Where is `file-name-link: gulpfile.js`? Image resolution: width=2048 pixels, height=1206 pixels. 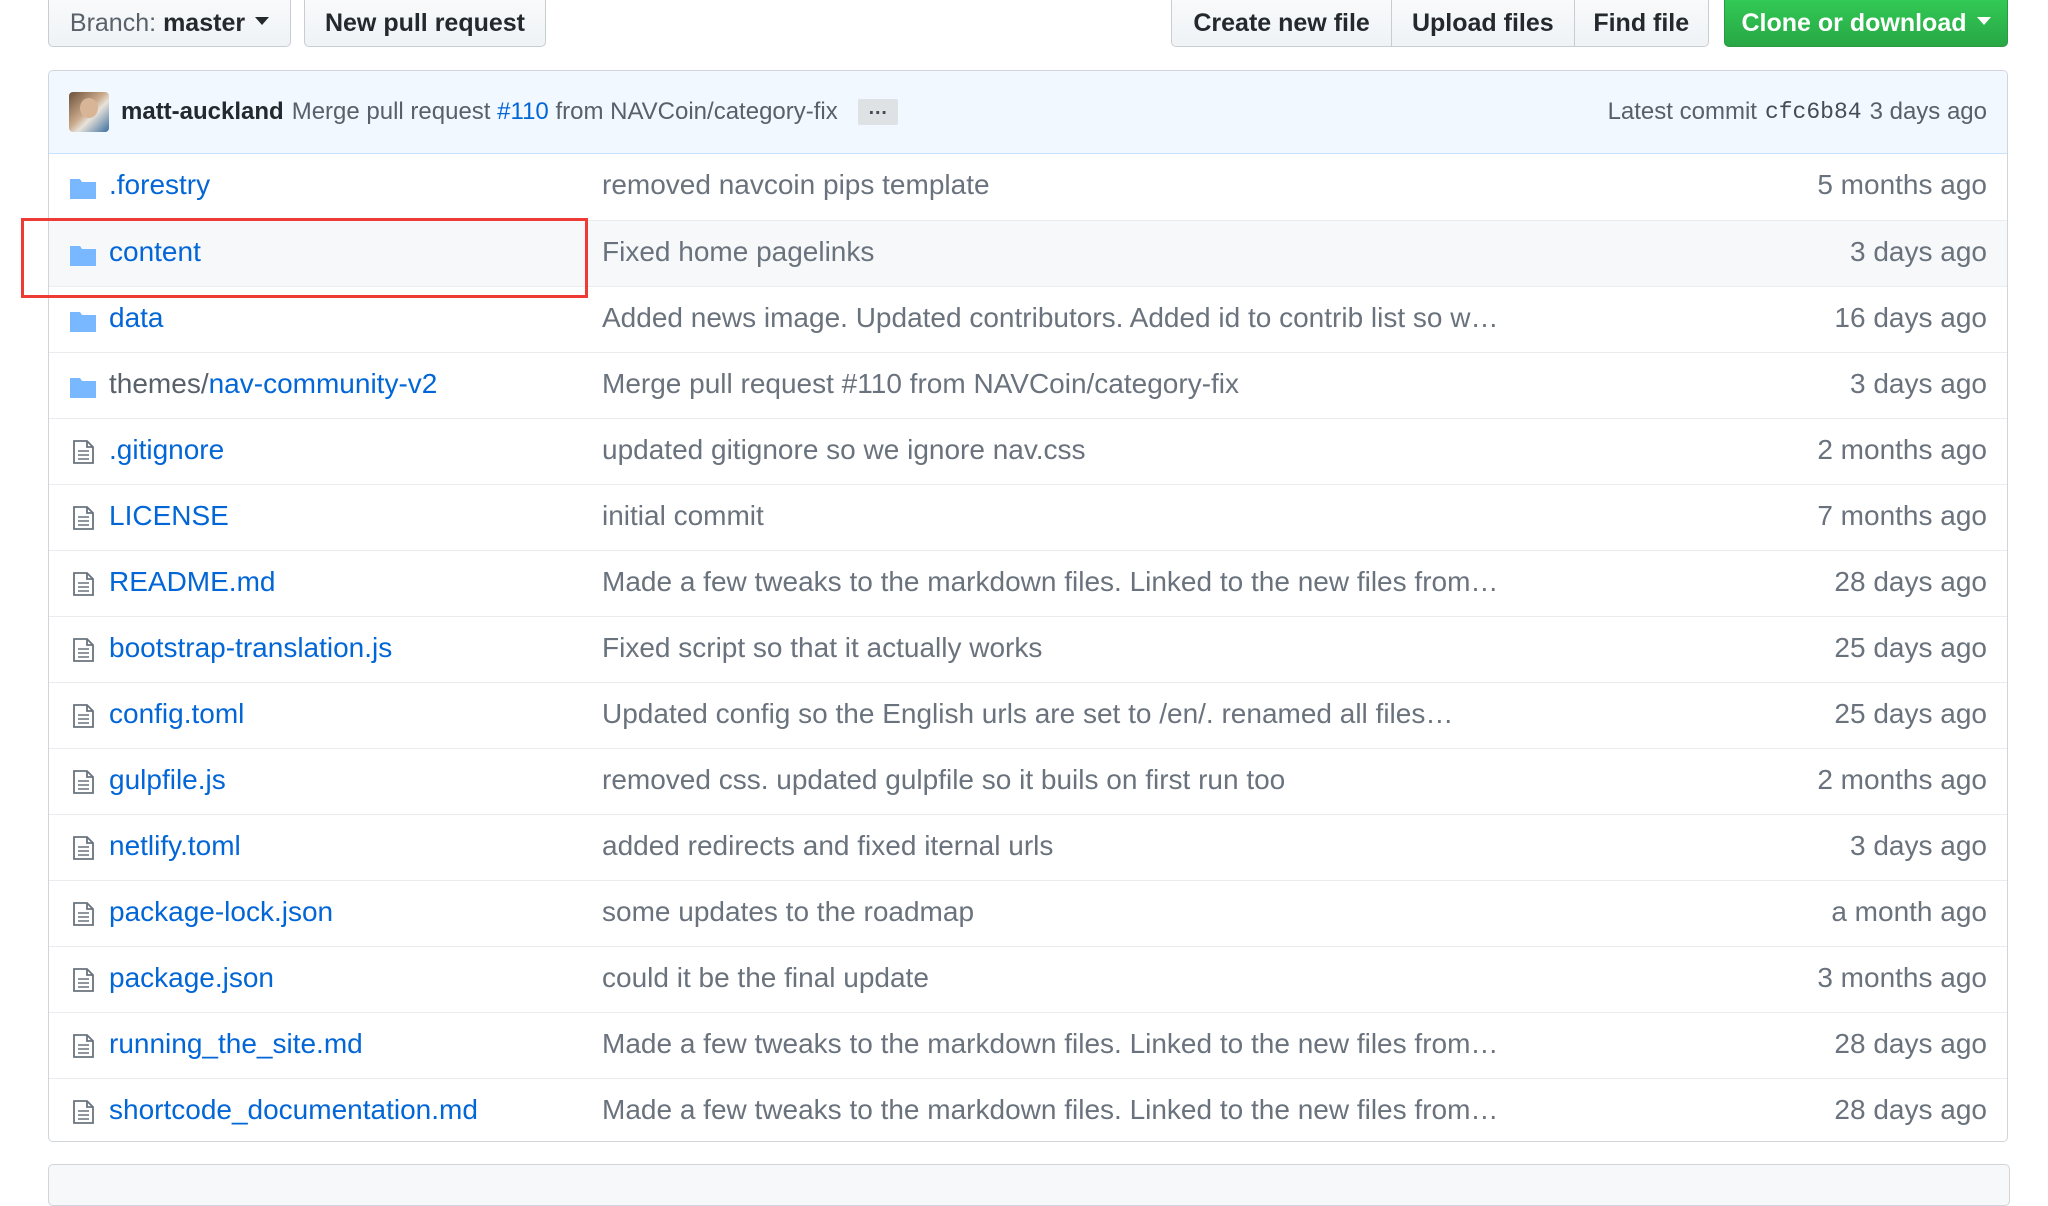
file-name-link: gulpfile.js is located at coordinates (167, 780).